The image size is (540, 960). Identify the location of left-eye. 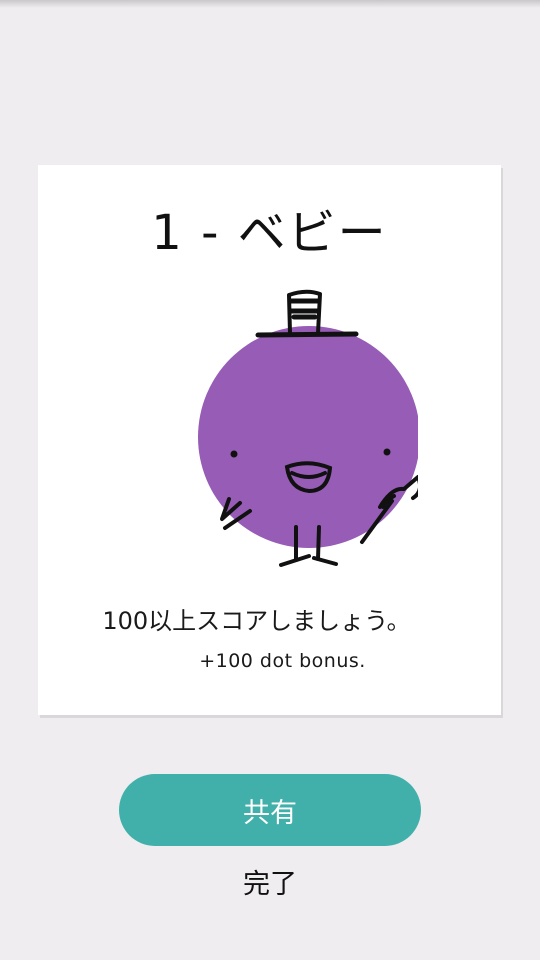
(234, 454).